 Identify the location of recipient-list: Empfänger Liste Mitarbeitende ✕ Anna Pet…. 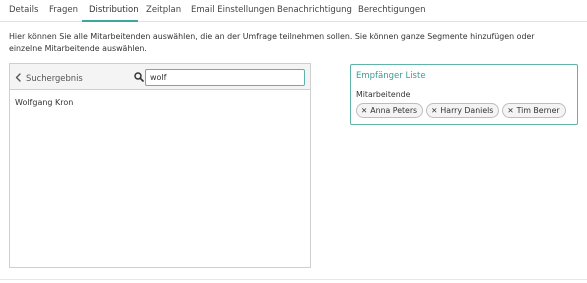
(464, 94).